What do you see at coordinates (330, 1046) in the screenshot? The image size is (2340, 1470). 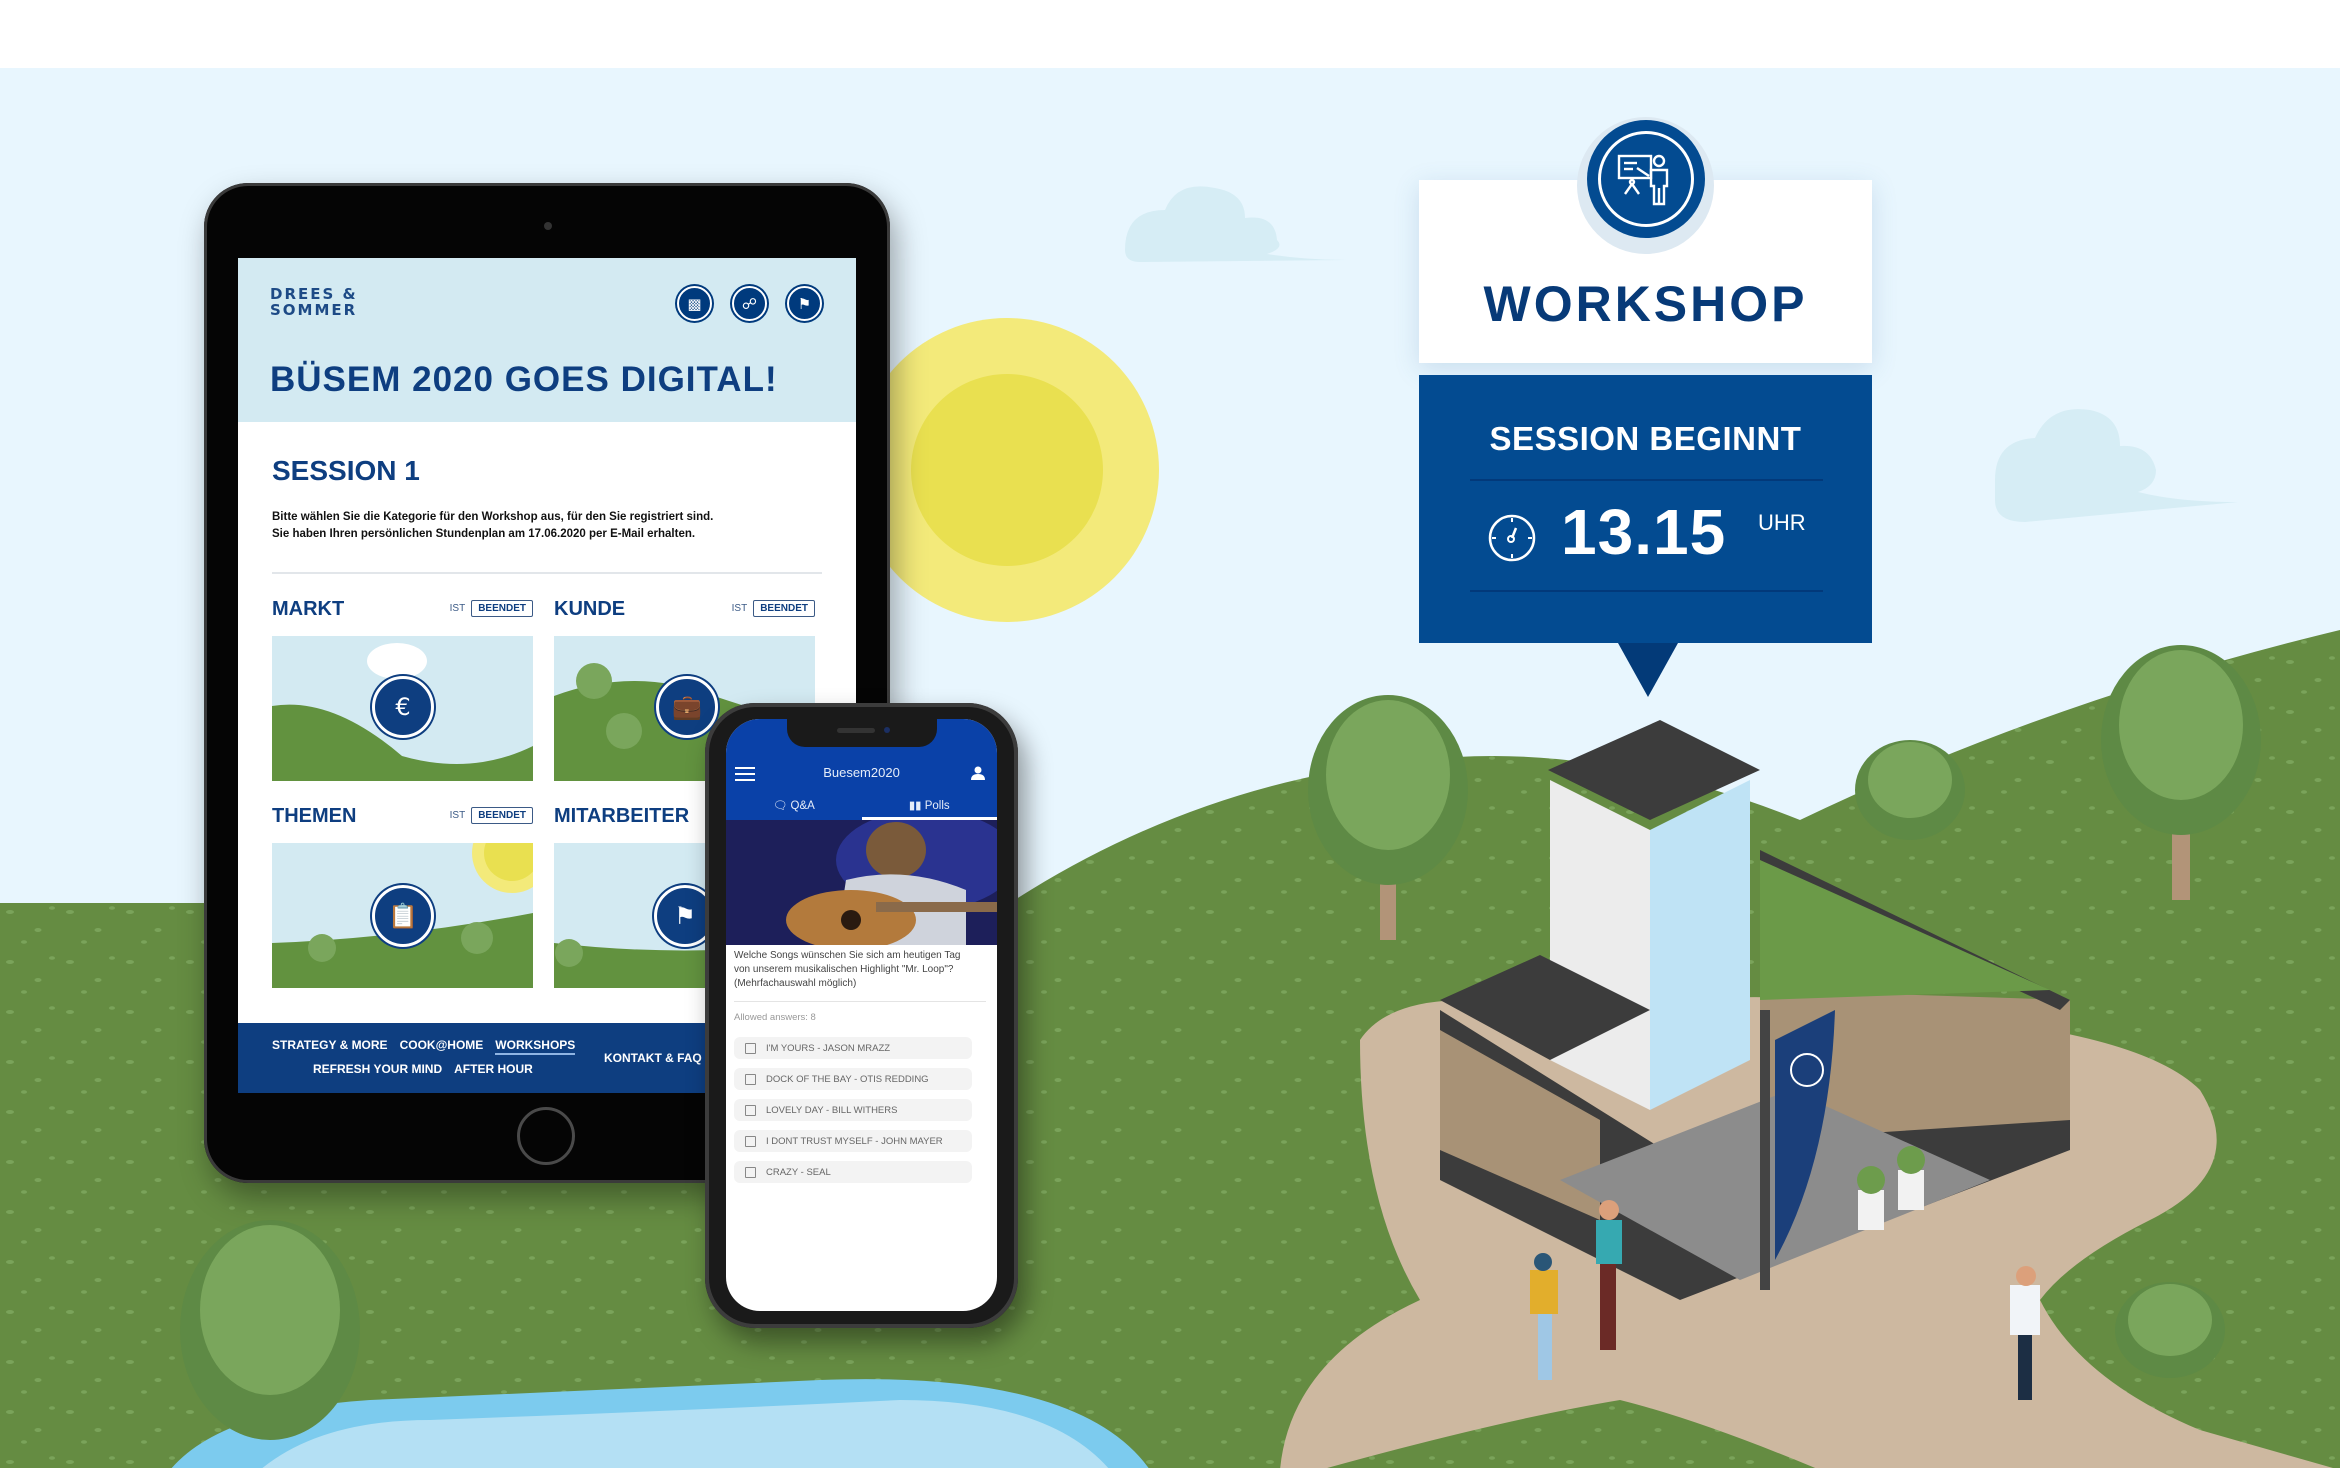 I see `nav-strategy-more: STRATEGY & MORE` at bounding box center [330, 1046].